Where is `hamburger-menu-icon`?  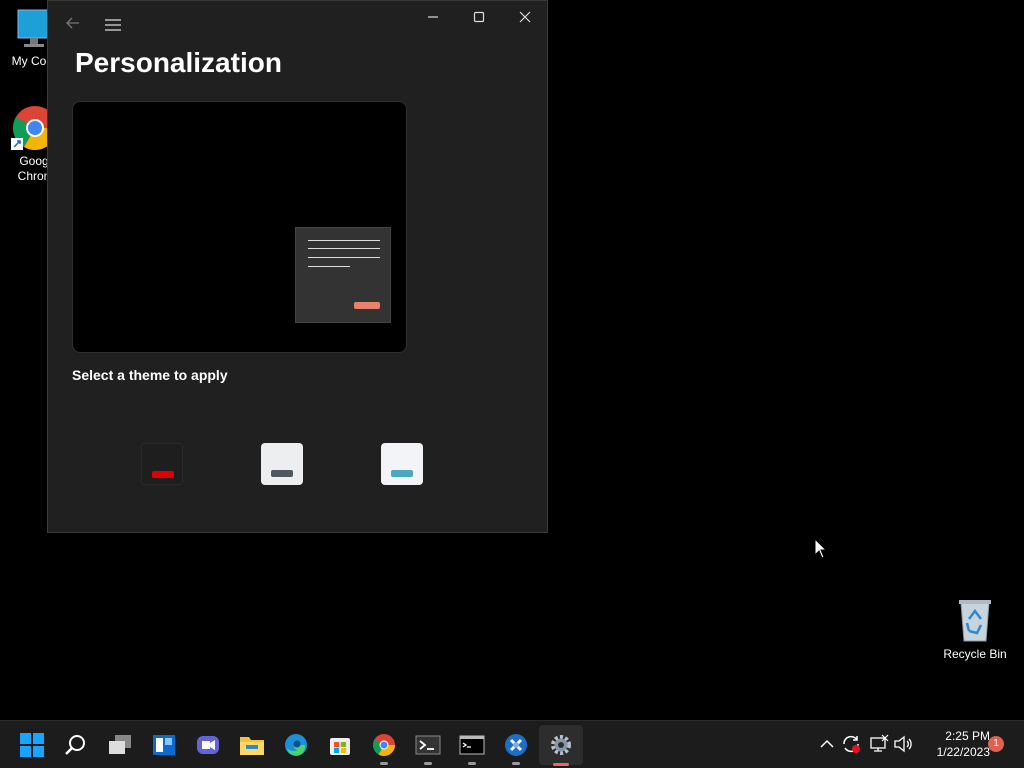 hamburger-menu-icon is located at coordinates (113, 25).